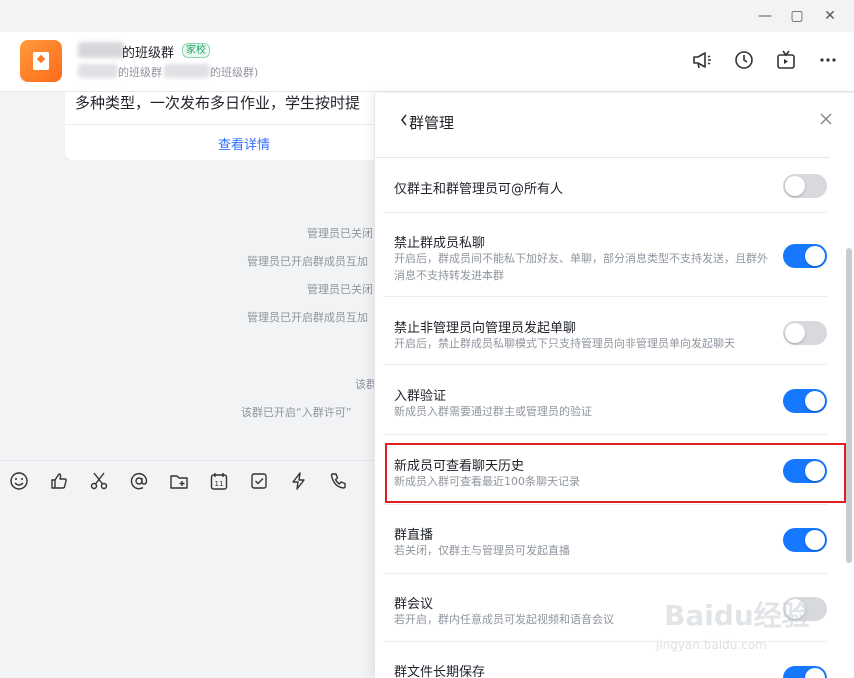  I want to click on book-icon, so click(41, 61).